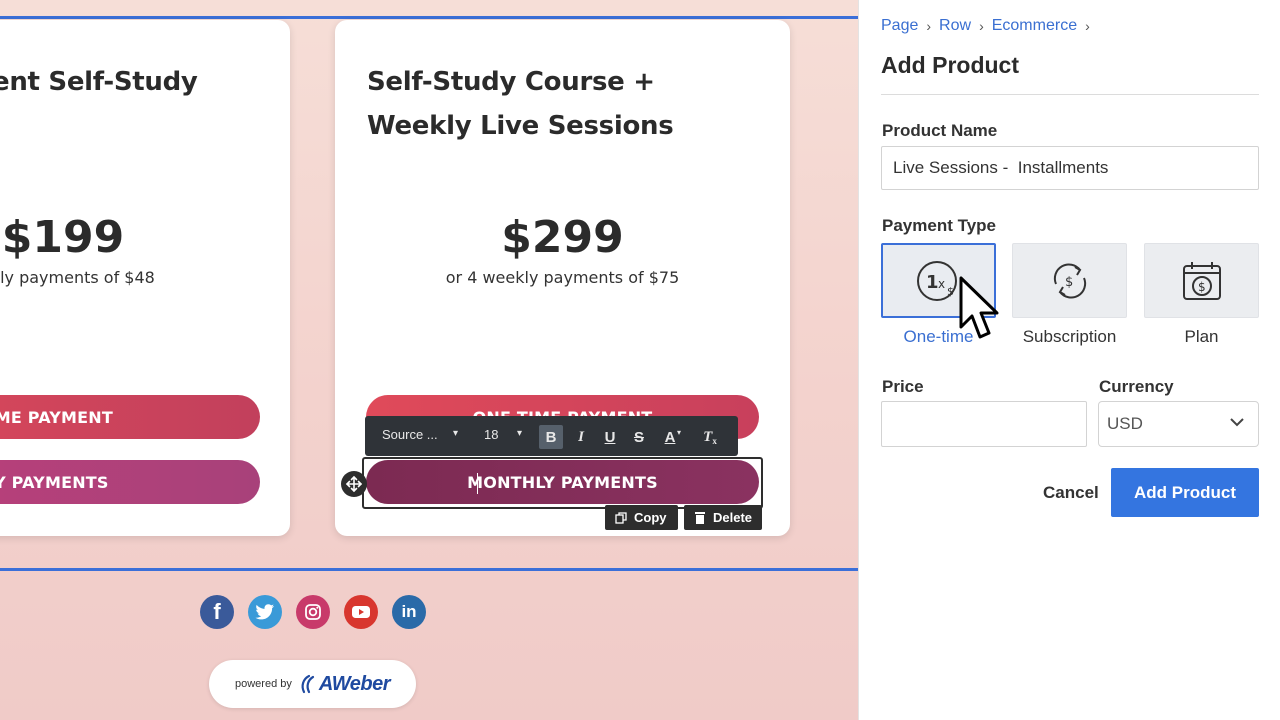 The height and width of the screenshot is (720, 1280). Describe the element at coordinates (903, 386) in the screenshot. I see `price-label: Price` at that location.